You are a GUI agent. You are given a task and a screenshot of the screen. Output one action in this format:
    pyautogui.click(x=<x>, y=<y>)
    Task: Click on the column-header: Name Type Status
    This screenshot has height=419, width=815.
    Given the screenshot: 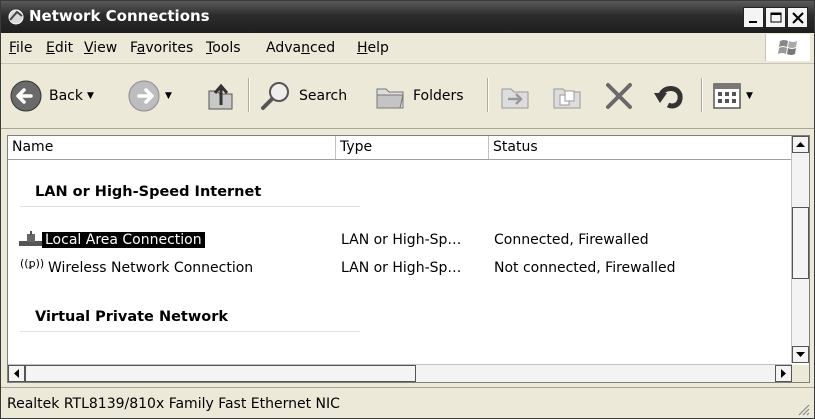 What is the action you would take?
    pyautogui.click(x=400, y=148)
    